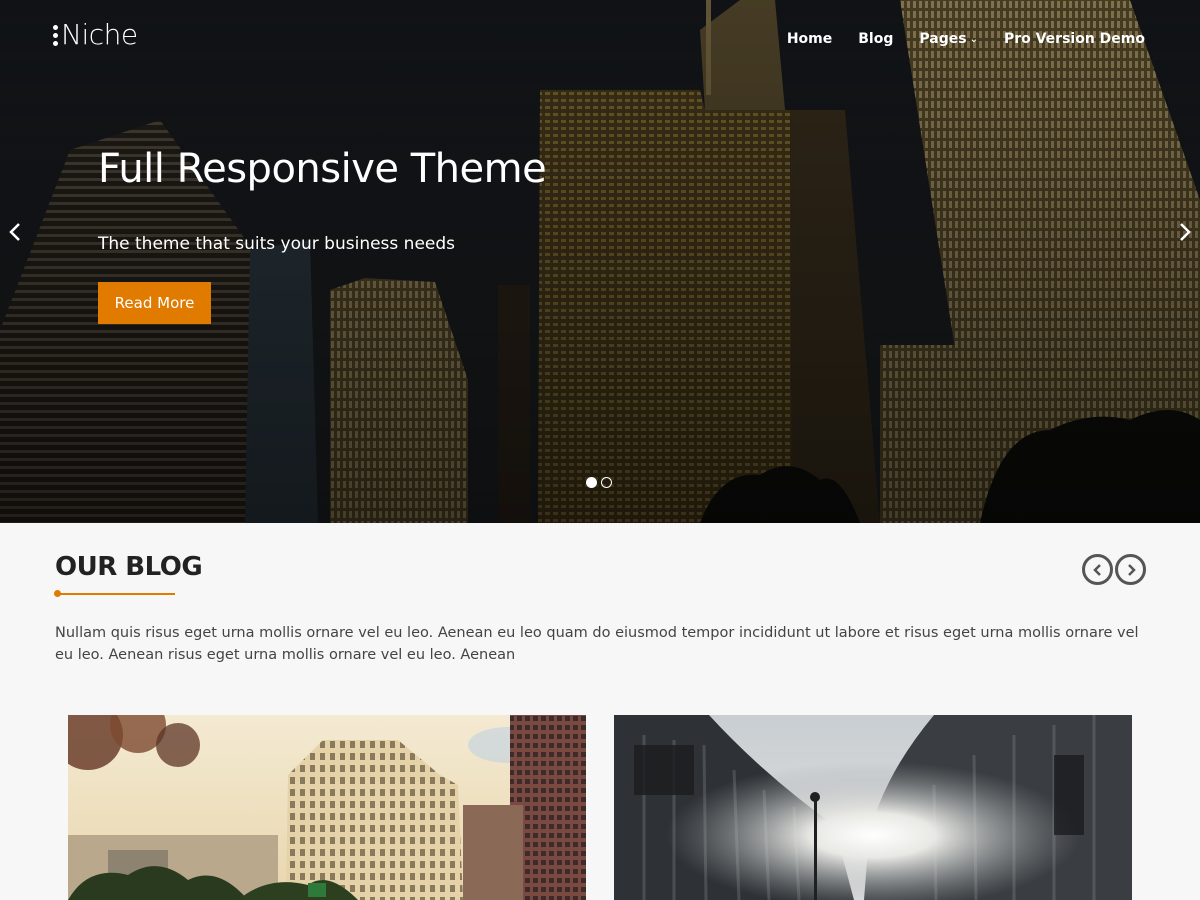 Image resolution: width=1200 pixels, height=900 pixels. What do you see at coordinates (55, 35) in the screenshot?
I see `logo-mark-icon` at bounding box center [55, 35].